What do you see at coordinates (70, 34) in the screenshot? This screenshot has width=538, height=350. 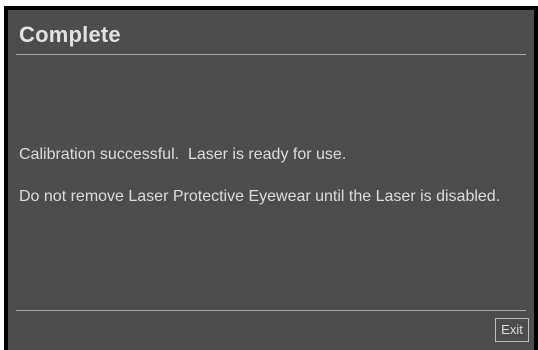 I see `dialog-title: Complete` at bounding box center [70, 34].